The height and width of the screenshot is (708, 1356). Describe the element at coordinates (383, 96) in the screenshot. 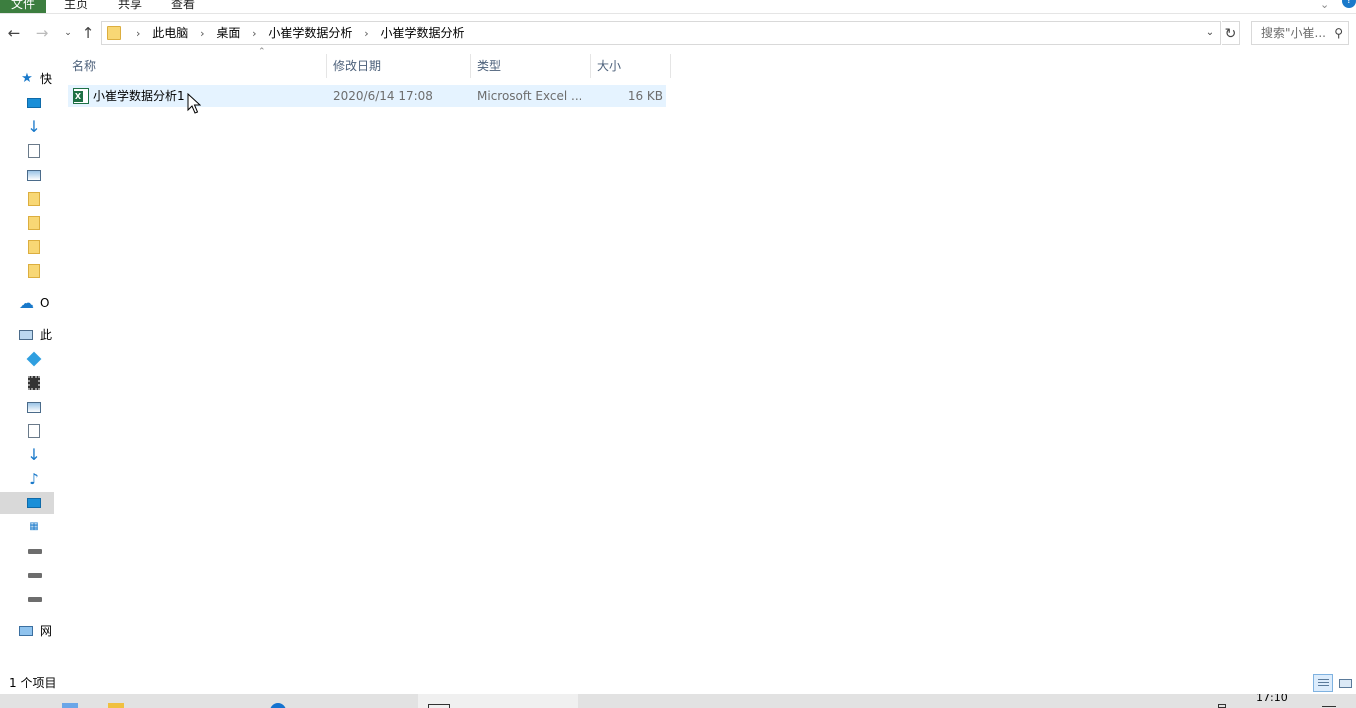

I see `file-date: 2020/6/14 17:08` at that location.